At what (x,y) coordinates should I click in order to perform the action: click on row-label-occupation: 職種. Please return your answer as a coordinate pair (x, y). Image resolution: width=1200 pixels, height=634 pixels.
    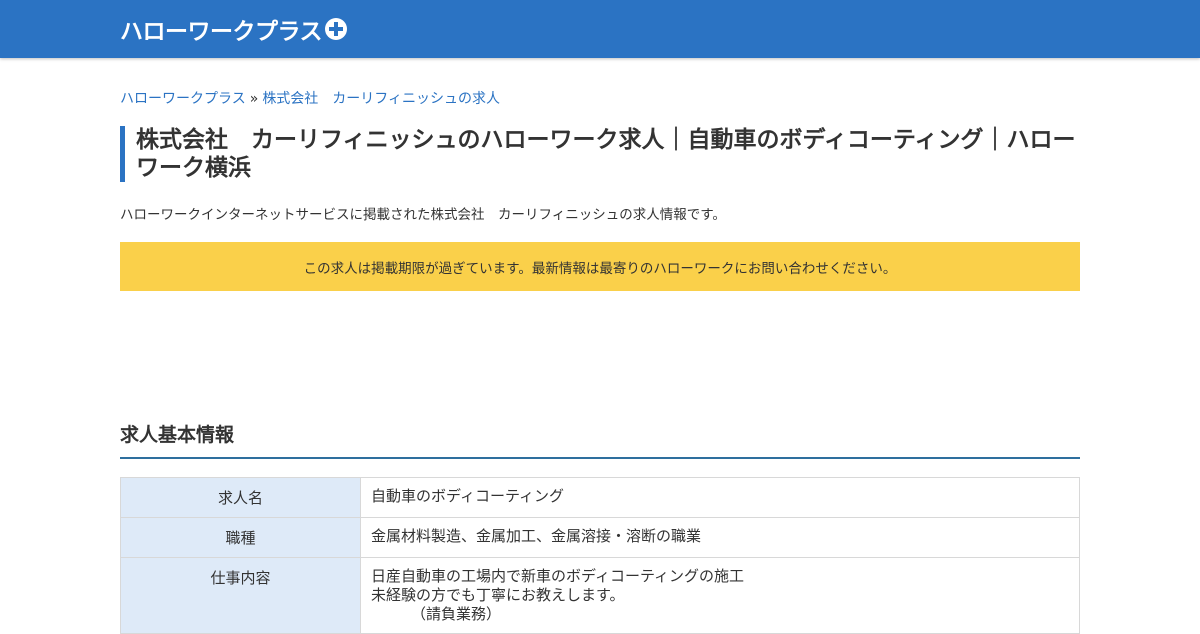
    Looking at the image, I should click on (240, 537).